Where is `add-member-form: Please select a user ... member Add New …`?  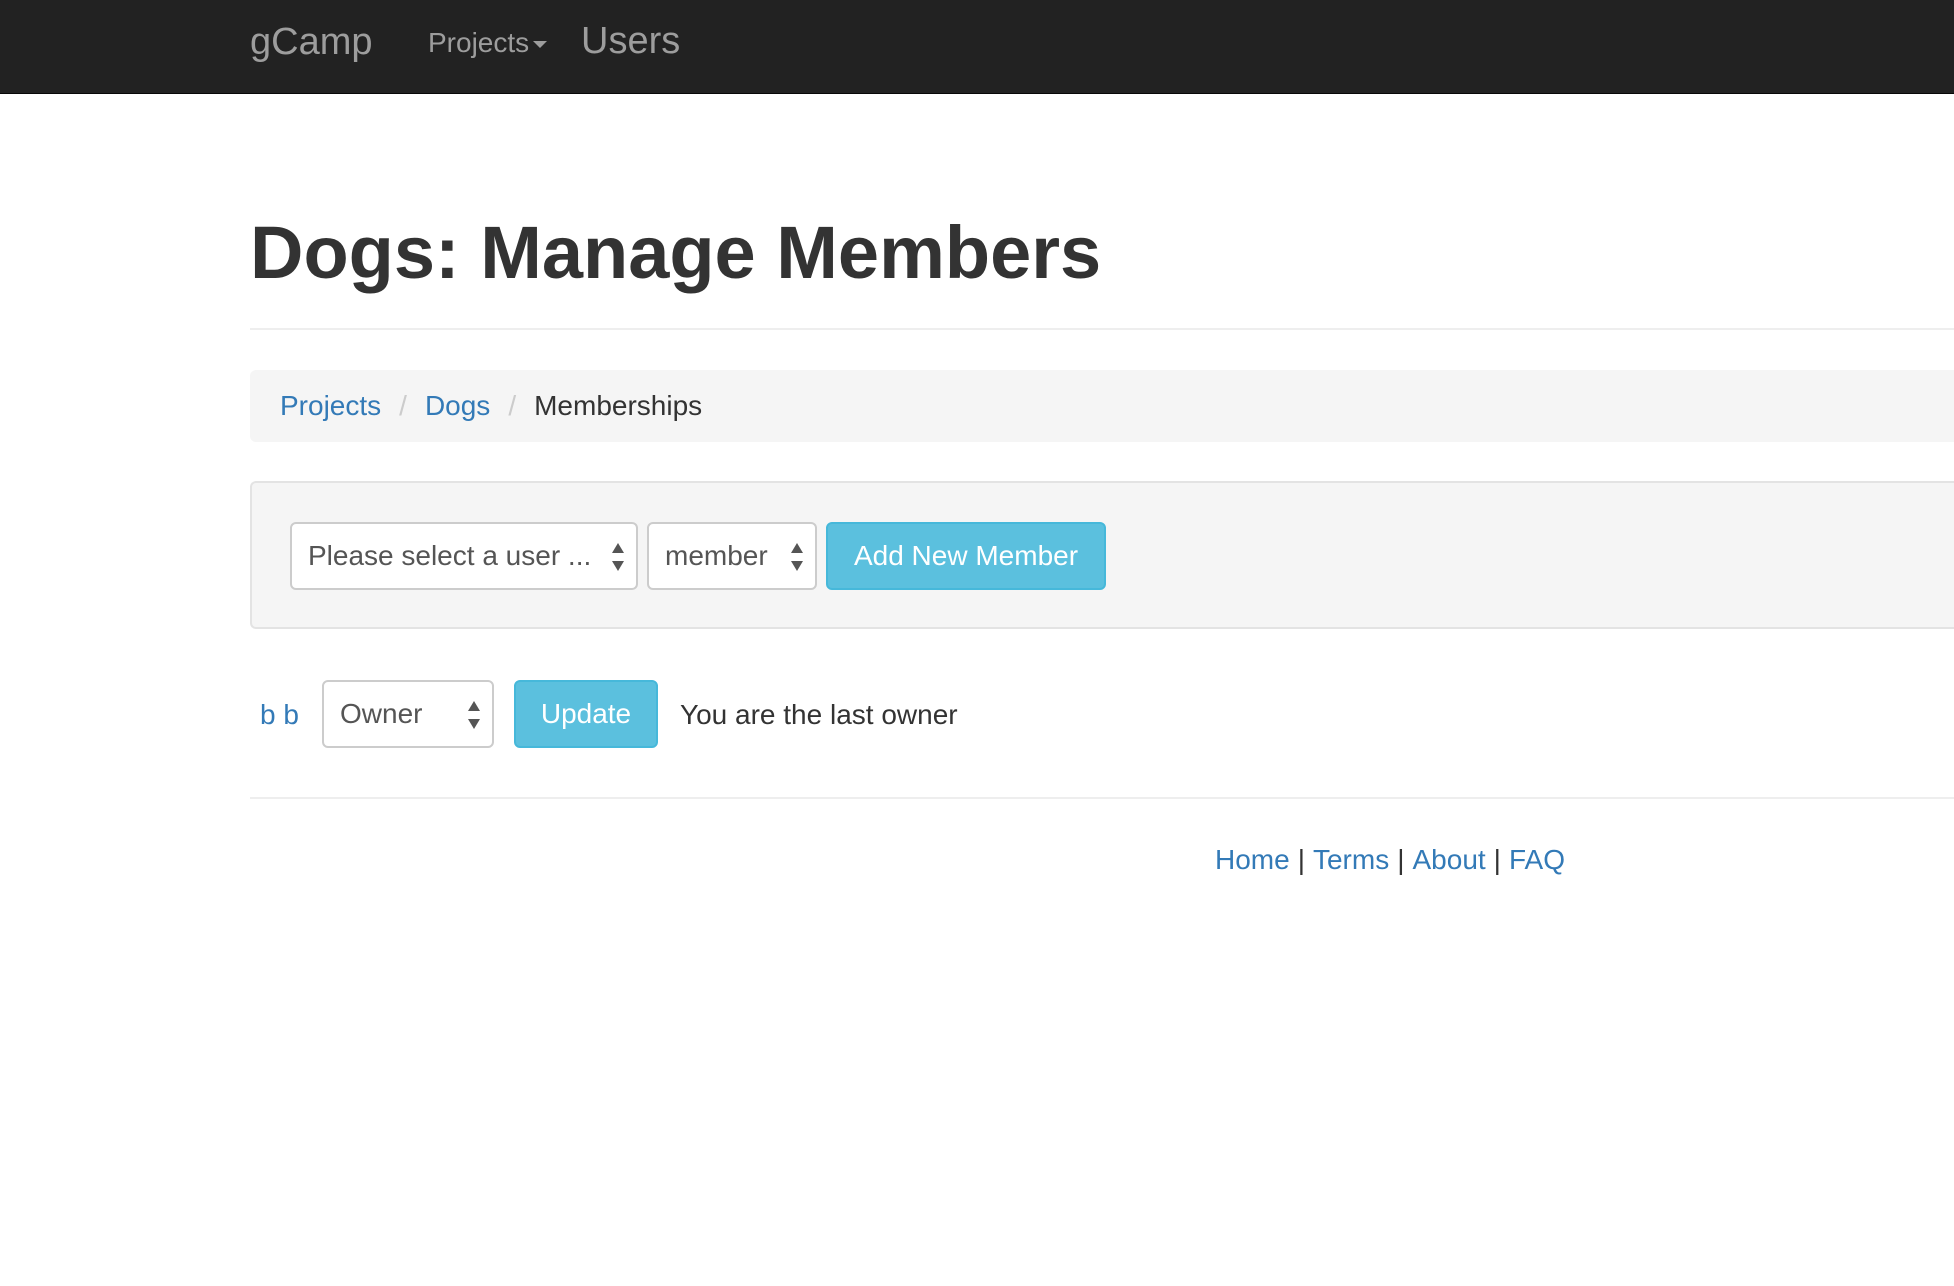
add-member-form: Please select a user ... member Add New … is located at coordinates (1102, 555).